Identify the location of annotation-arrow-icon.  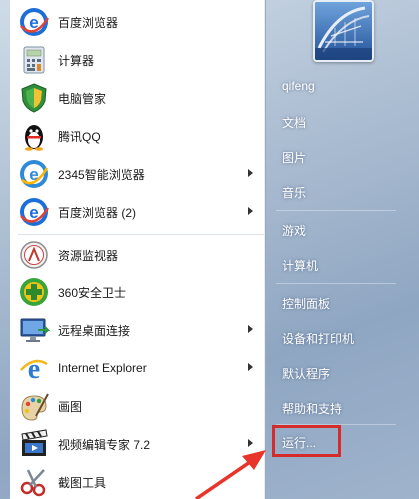
(230, 474).